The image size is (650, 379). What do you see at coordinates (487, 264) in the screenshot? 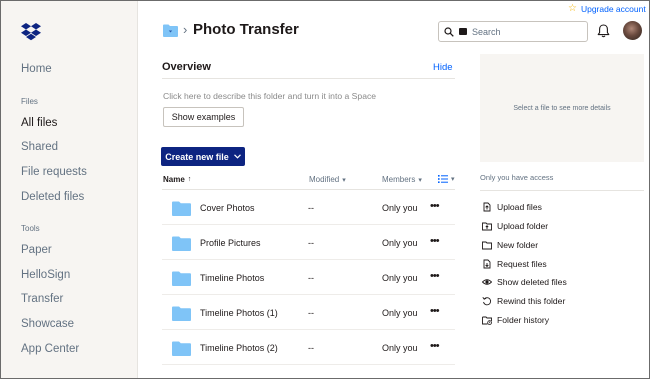
I see `request-files-icon` at bounding box center [487, 264].